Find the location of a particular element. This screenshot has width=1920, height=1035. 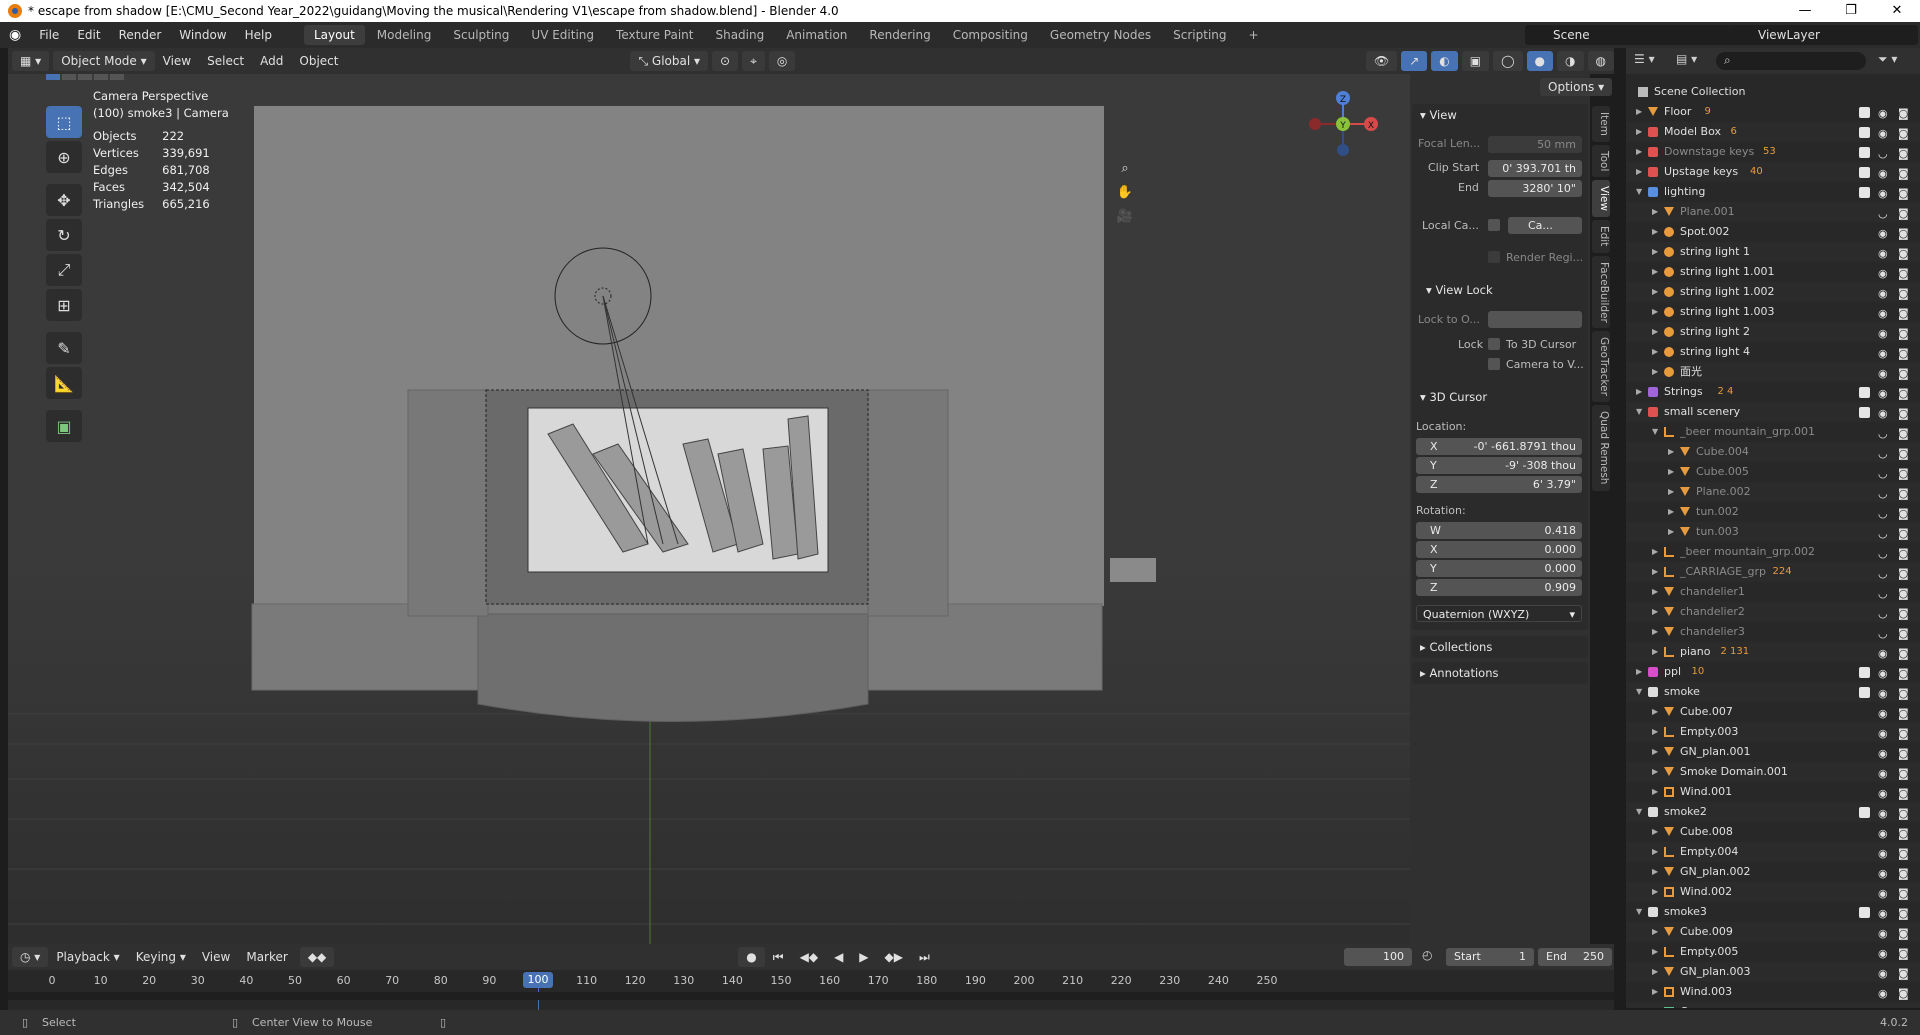

outliner-row: ▶ _CARRIAGE_grp 224 ◡ ◙ is located at coordinates (1773, 572).